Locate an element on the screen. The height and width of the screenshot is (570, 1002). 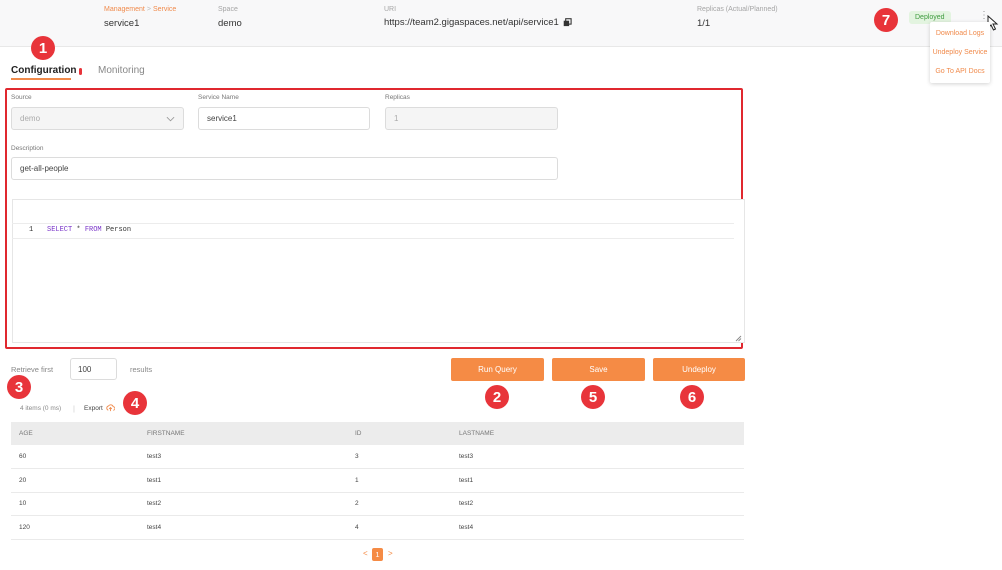
column-header-firstname: FIRSTNAME is located at coordinates (166, 433).